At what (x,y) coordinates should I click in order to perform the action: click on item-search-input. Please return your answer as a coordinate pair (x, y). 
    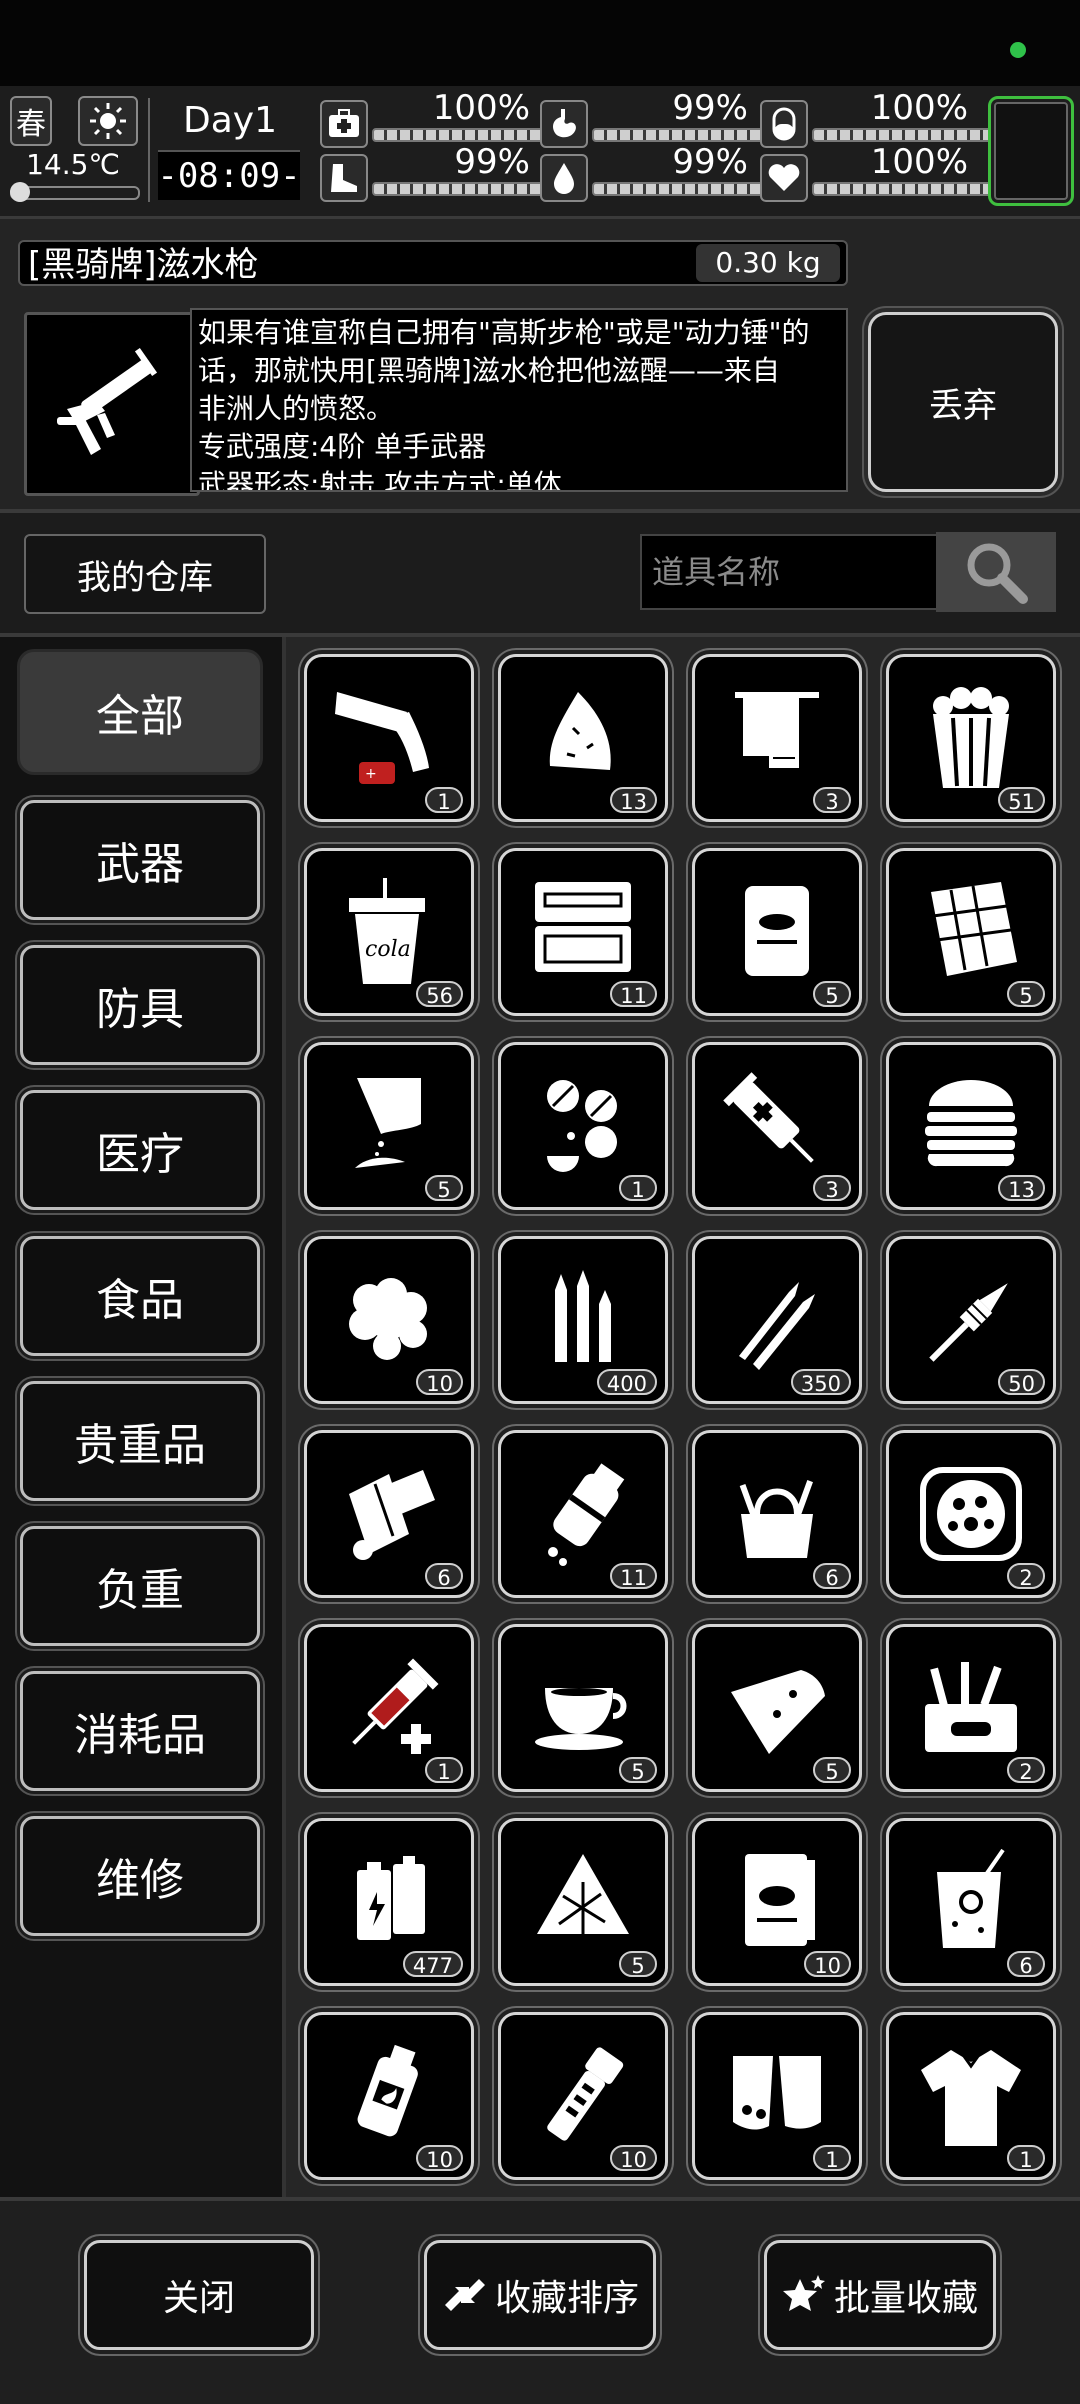
    Looking at the image, I should click on (788, 572).